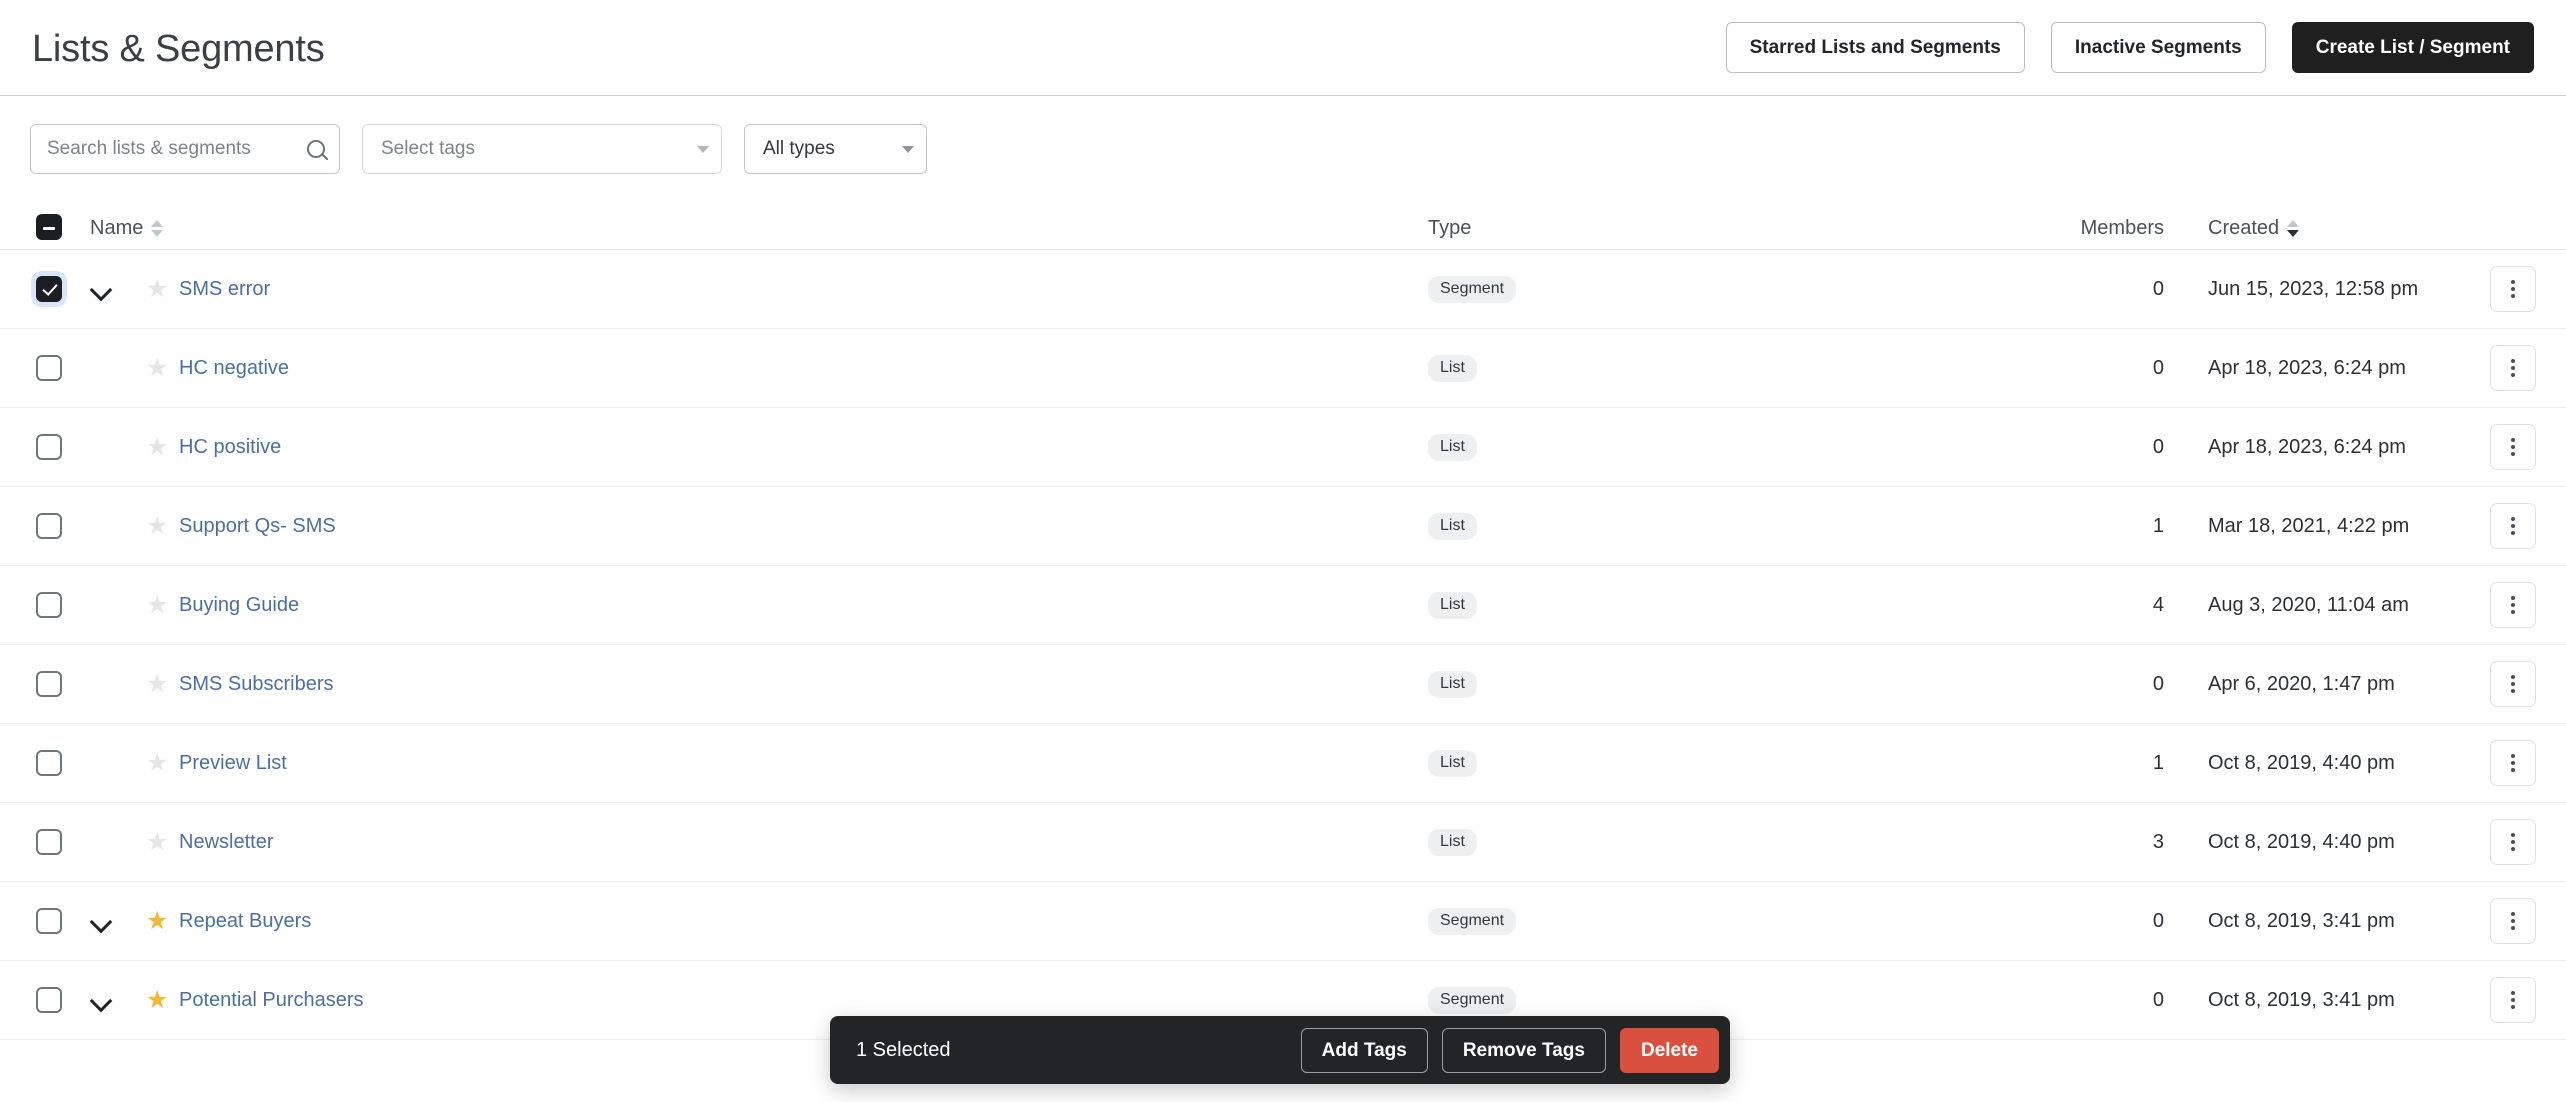 The height and width of the screenshot is (1102, 2566). I want to click on row-members-cell: 1, so click(2098, 526).